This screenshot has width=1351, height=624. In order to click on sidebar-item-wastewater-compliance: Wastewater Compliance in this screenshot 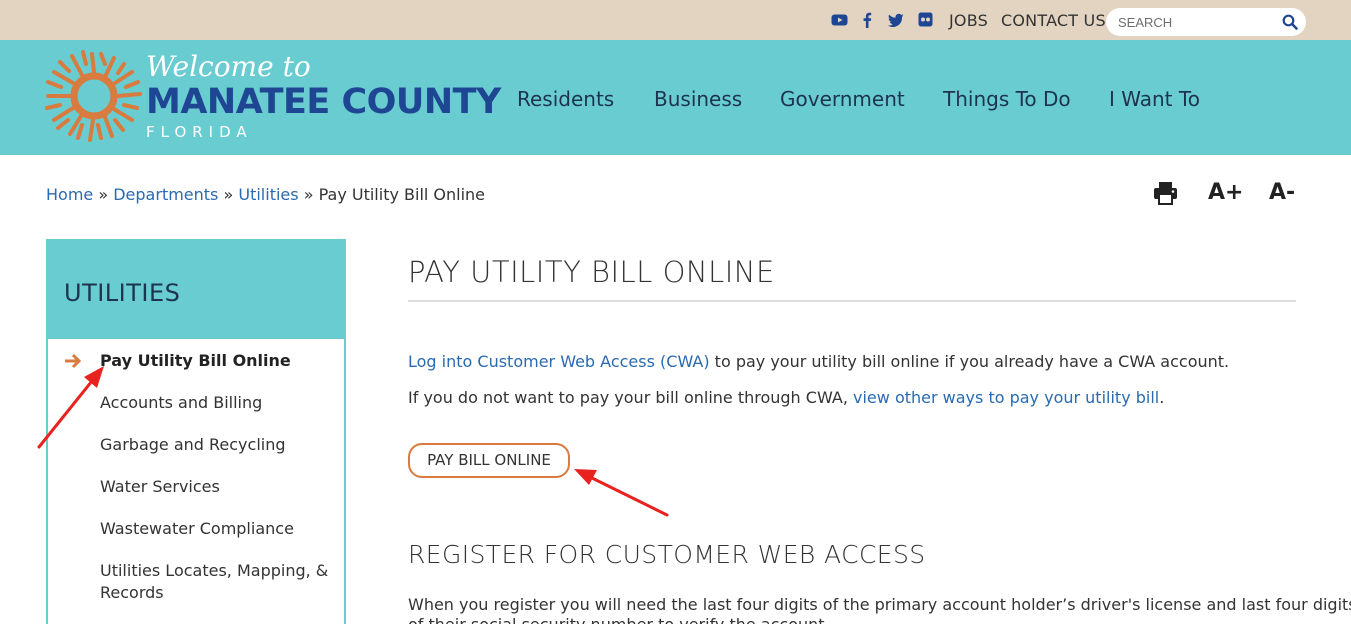, I will do `click(197, 528)`.